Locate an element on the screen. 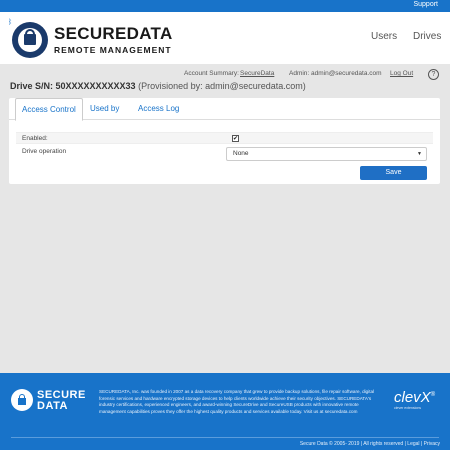 The width and height of the screenshot is (450, 450). support-link: Support is located at coordinates (425, 4).